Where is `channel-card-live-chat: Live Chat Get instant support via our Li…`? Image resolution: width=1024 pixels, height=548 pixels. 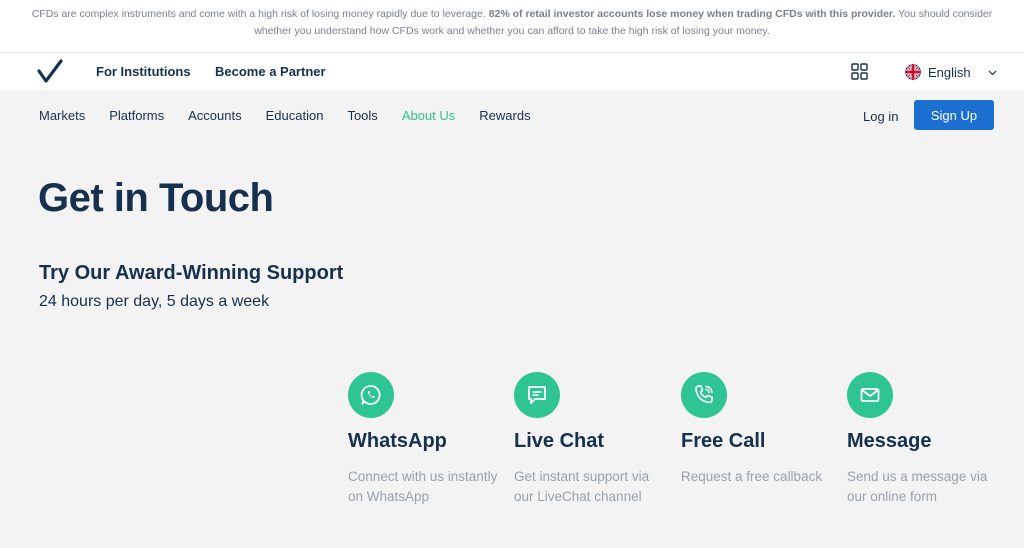 channel-card-live-chat: Live Chat Get instant support via our Li… is located at coordinates (589, 439).